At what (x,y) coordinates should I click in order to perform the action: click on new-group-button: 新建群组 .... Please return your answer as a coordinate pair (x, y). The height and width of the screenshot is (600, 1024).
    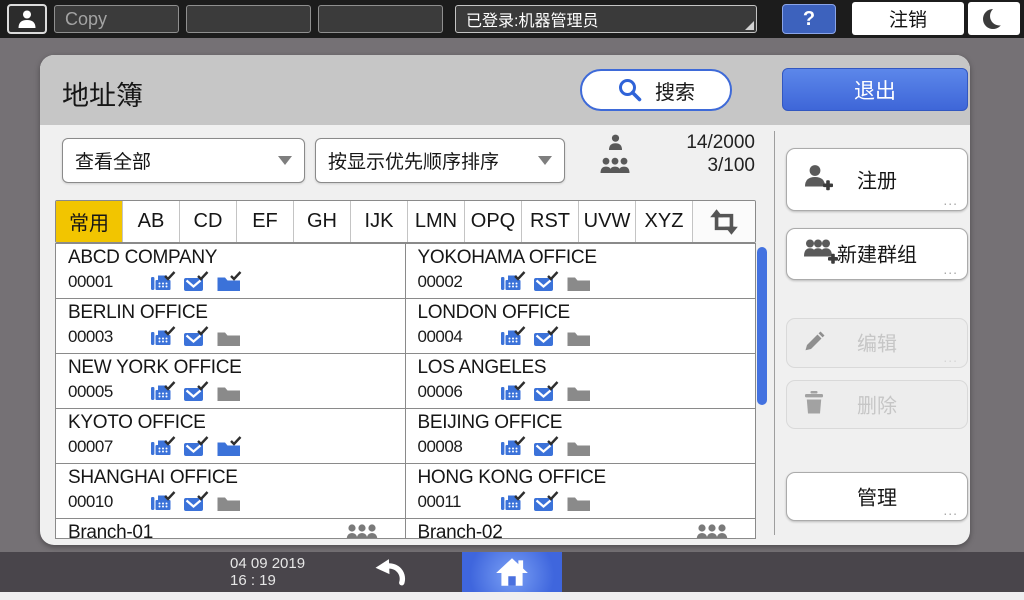
    Looking at the image, I should click on (877, 254).